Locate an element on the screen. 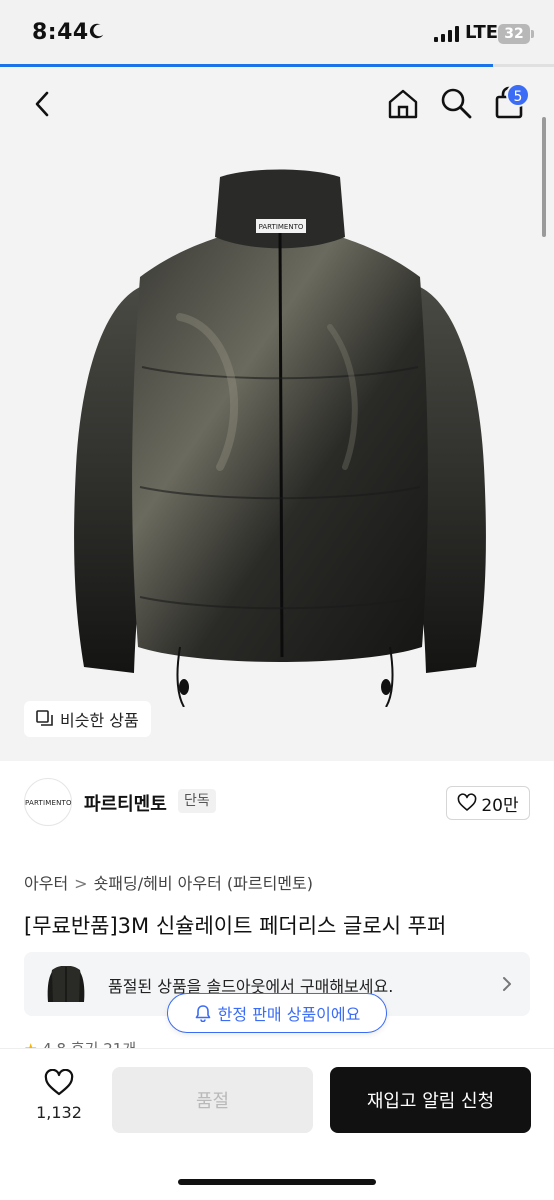 This screenshot has height=1200, width=554. brand-like-count: 20만 is located at coordinates (500, 805).